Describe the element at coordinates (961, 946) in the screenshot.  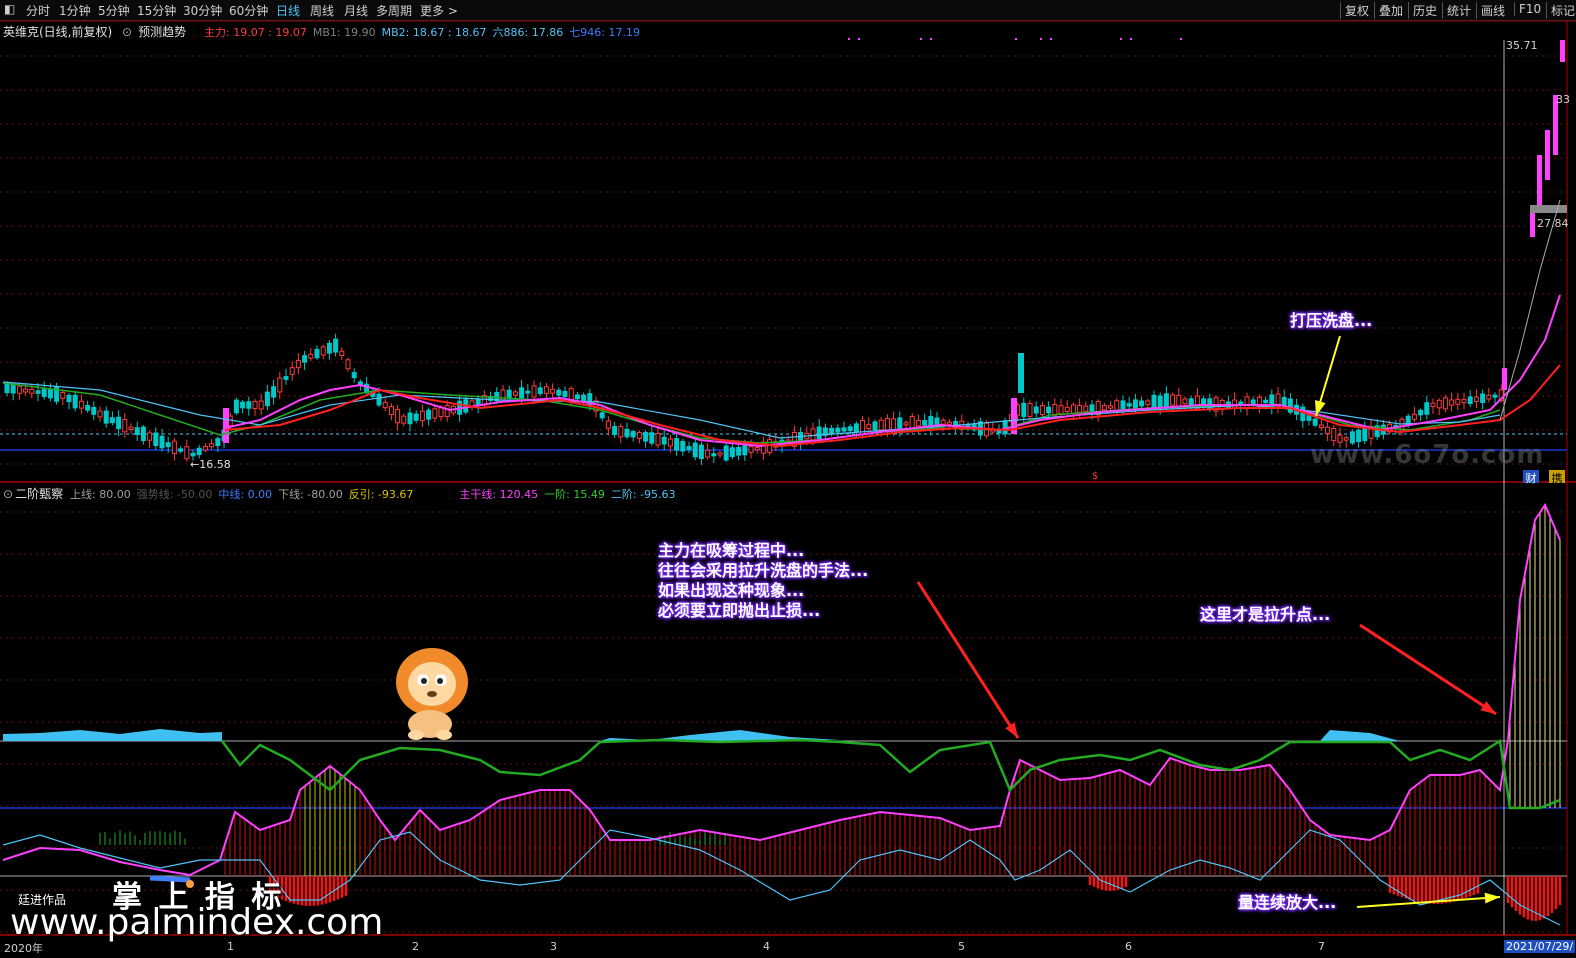
I see `x-tick-label: 5` at that location.